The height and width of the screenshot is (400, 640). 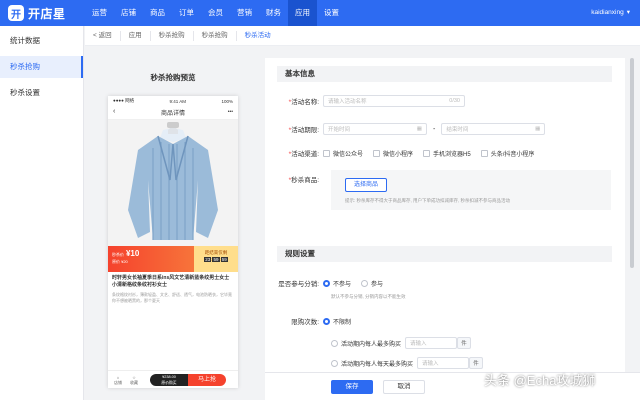 I want to click on row-channel: *活动渠道: 微信公众号 微信小程序 手机浏览器H5 头条/抖音小程序, so click(x=445, y=153).